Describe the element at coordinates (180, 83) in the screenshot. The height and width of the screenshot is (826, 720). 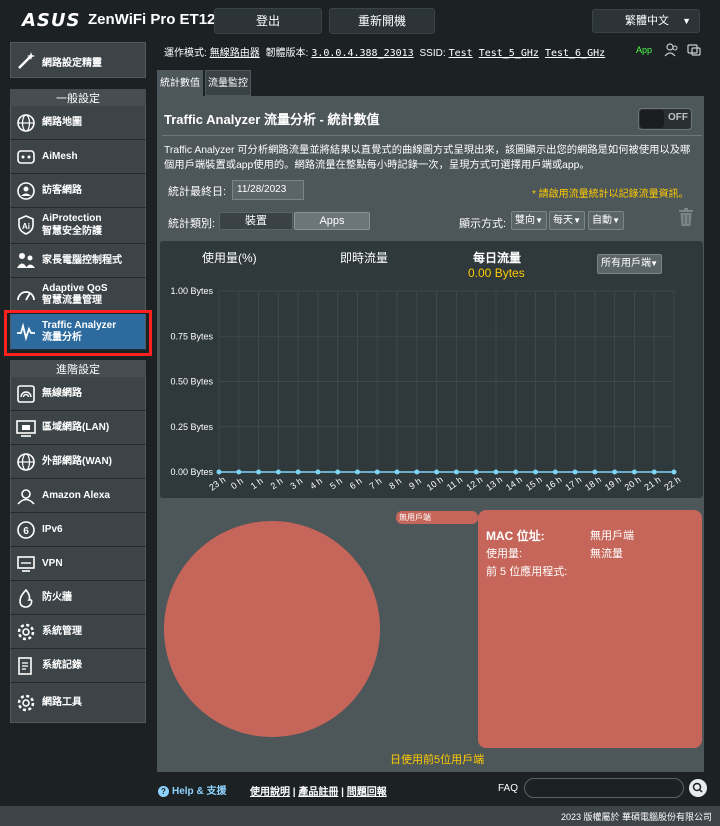
I see `tab-statistics: 統計數值` at that location.